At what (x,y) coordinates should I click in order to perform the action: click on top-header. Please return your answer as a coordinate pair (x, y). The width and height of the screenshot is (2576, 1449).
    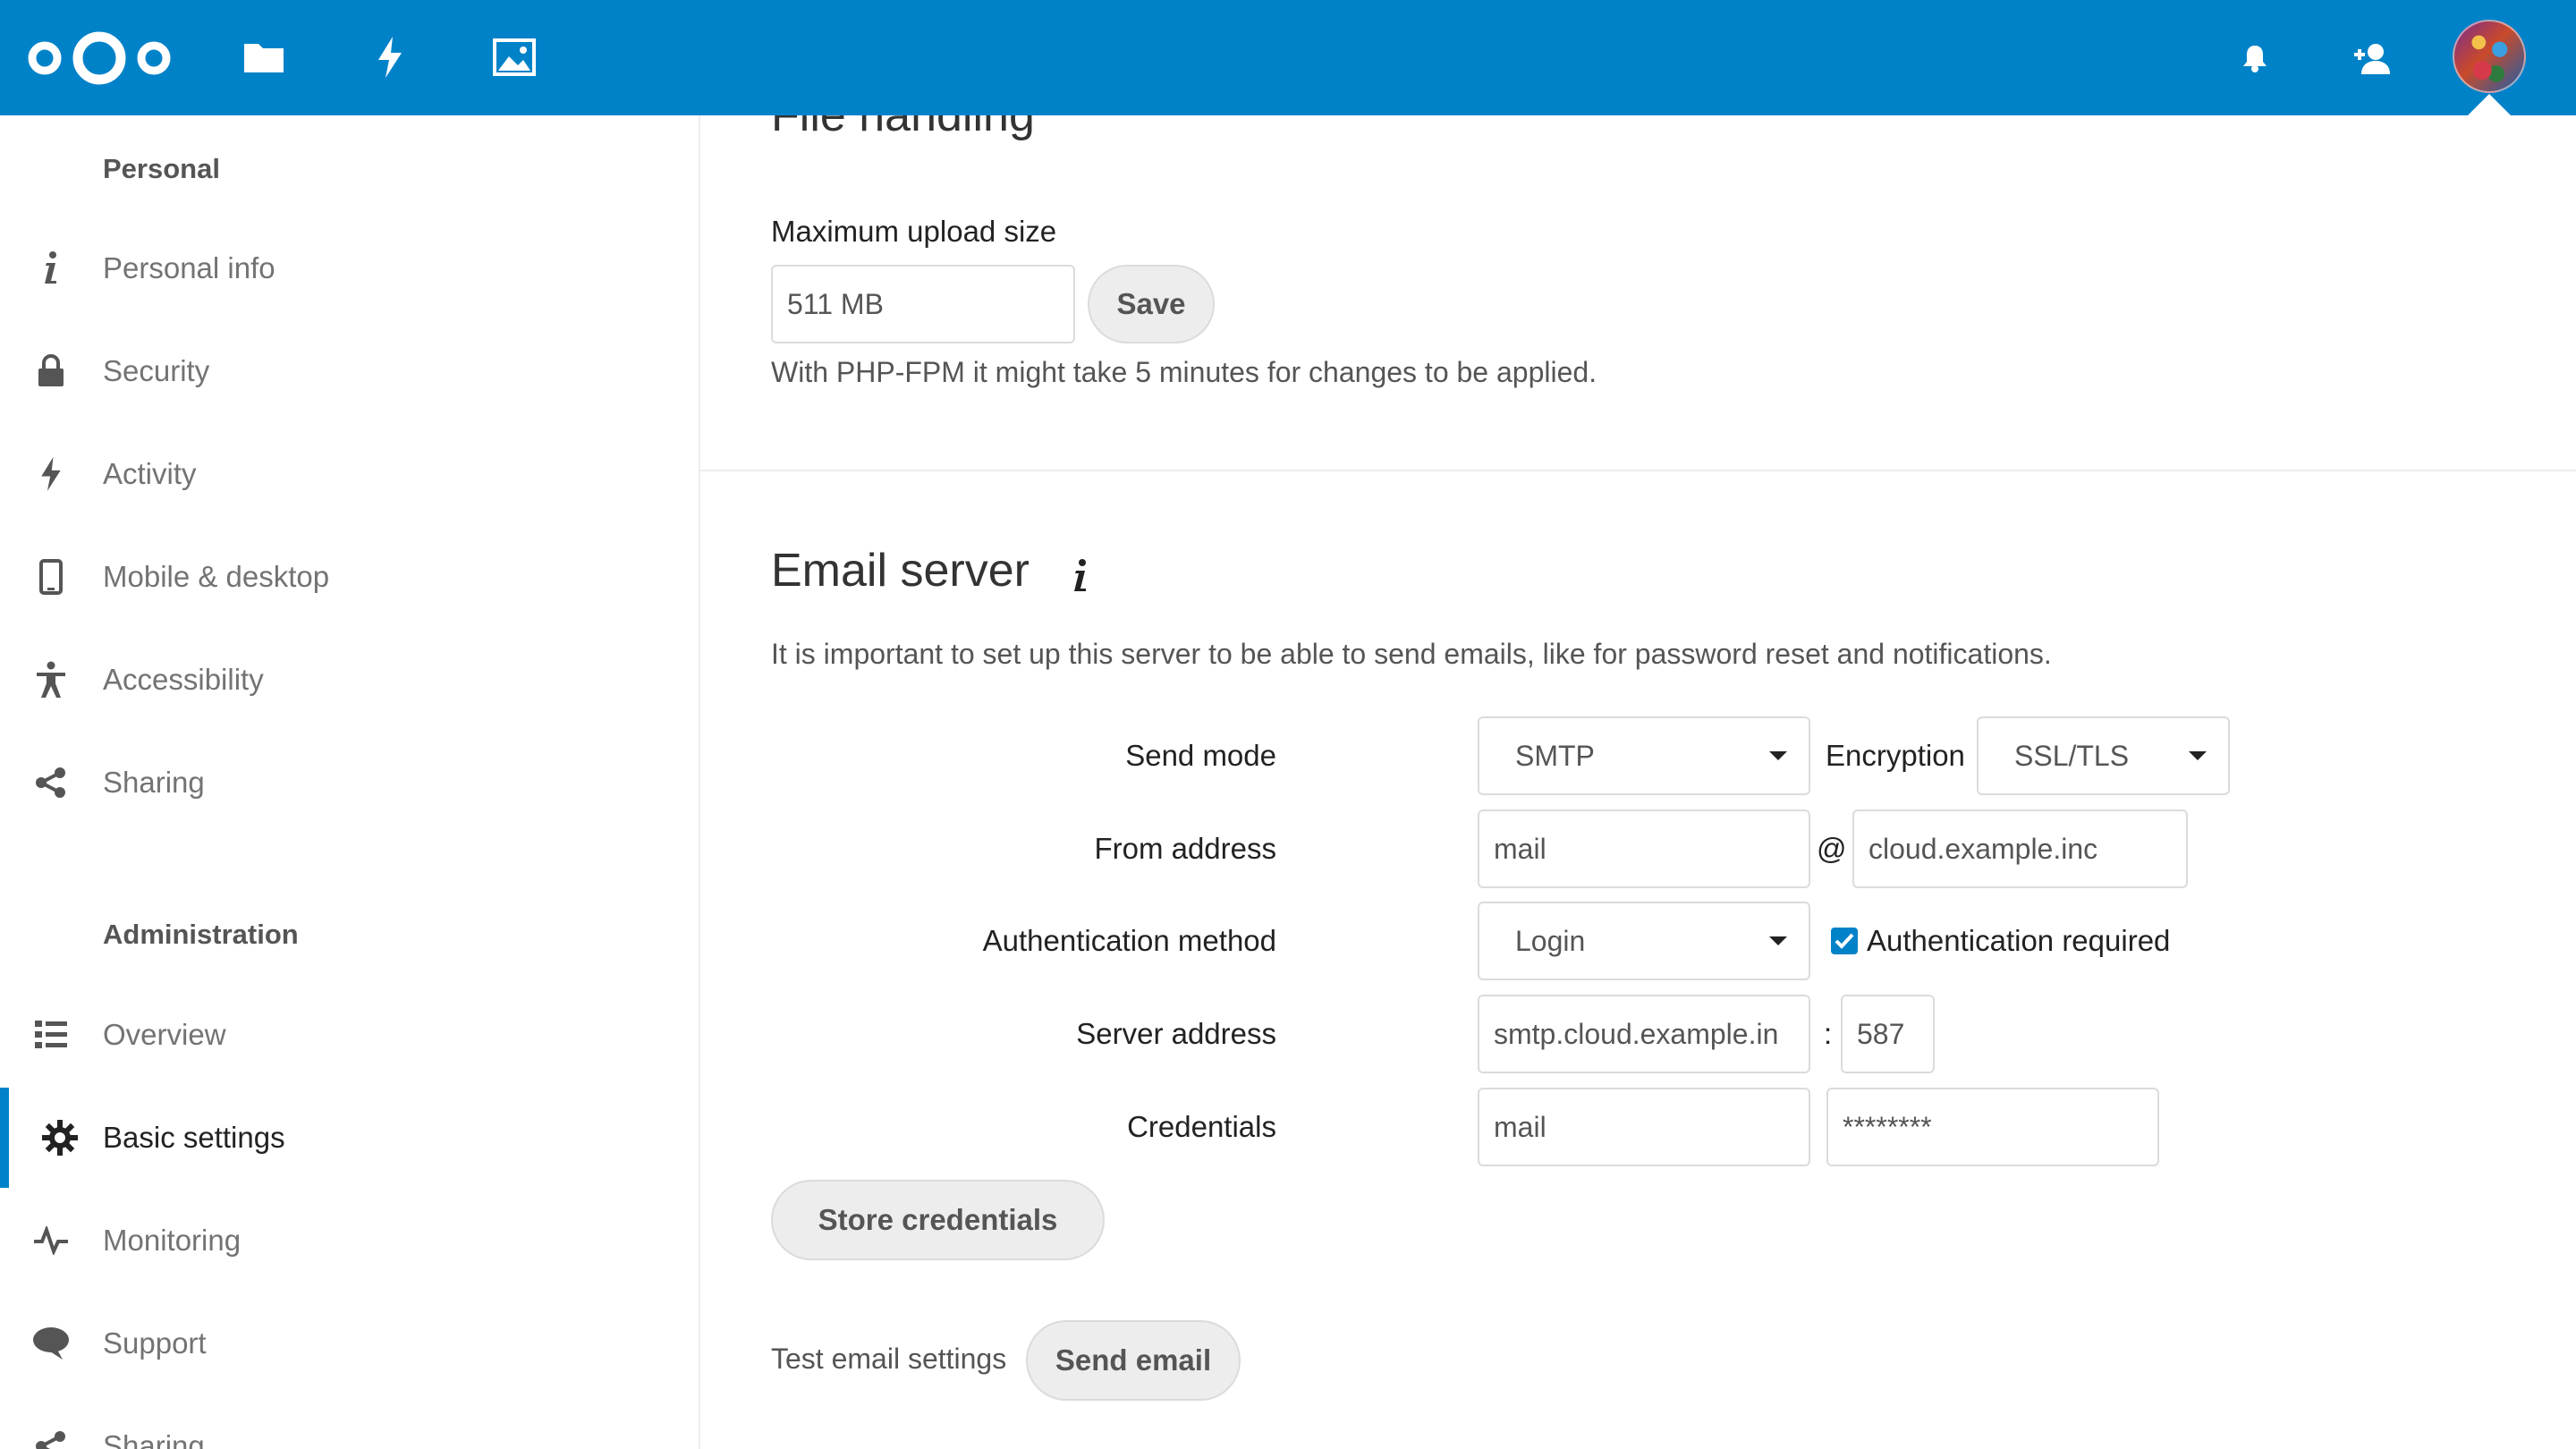
    Looking at the image, I should click on (1288, 57).